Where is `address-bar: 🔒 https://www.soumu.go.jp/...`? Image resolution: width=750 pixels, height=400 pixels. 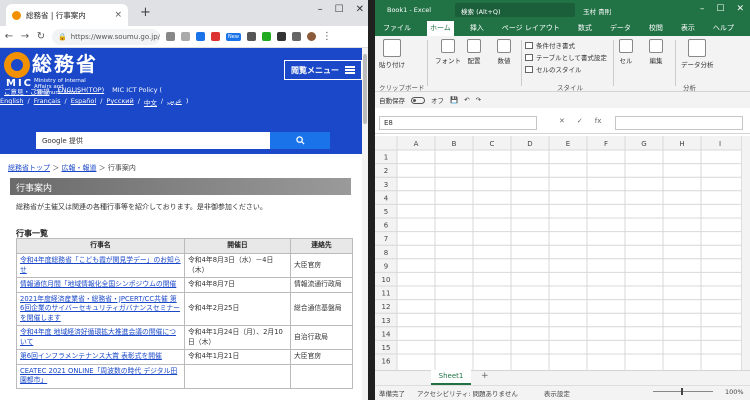
address-bar: 🔒 https://www.soumu.go.jp/... is located at coordinates (106, 36).